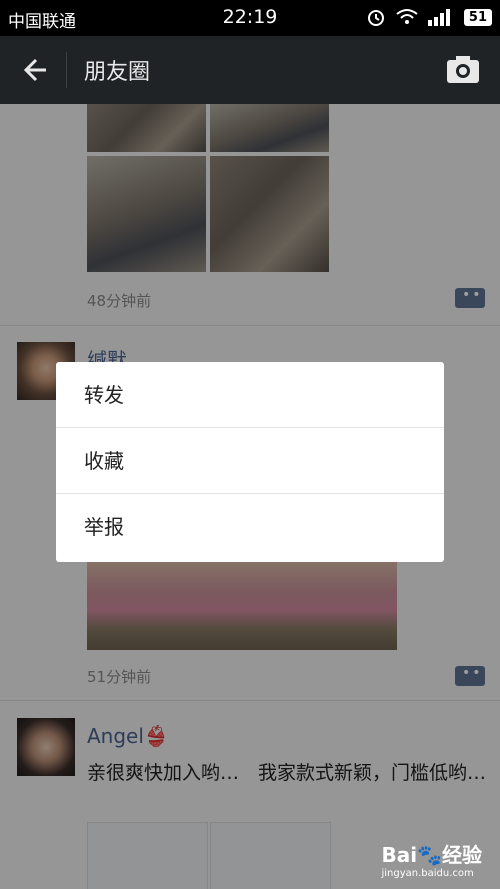 The height and width of the screenshot is (889, 500). What do you see at coordinates (250, 395) in the screenshot?
I see `menu-item-forward: 转发` at bounding box center [250, 395].